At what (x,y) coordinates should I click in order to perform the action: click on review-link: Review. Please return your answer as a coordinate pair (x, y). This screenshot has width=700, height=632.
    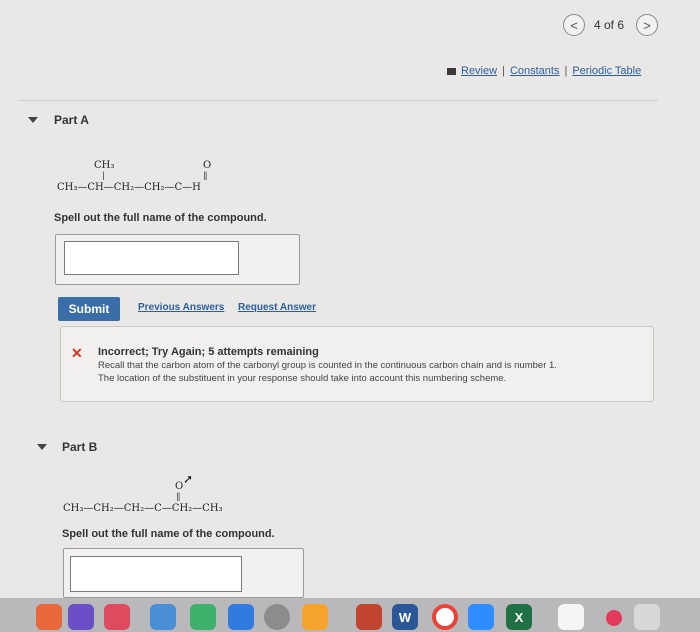
    Looking at the image, I should click on (479, 71).